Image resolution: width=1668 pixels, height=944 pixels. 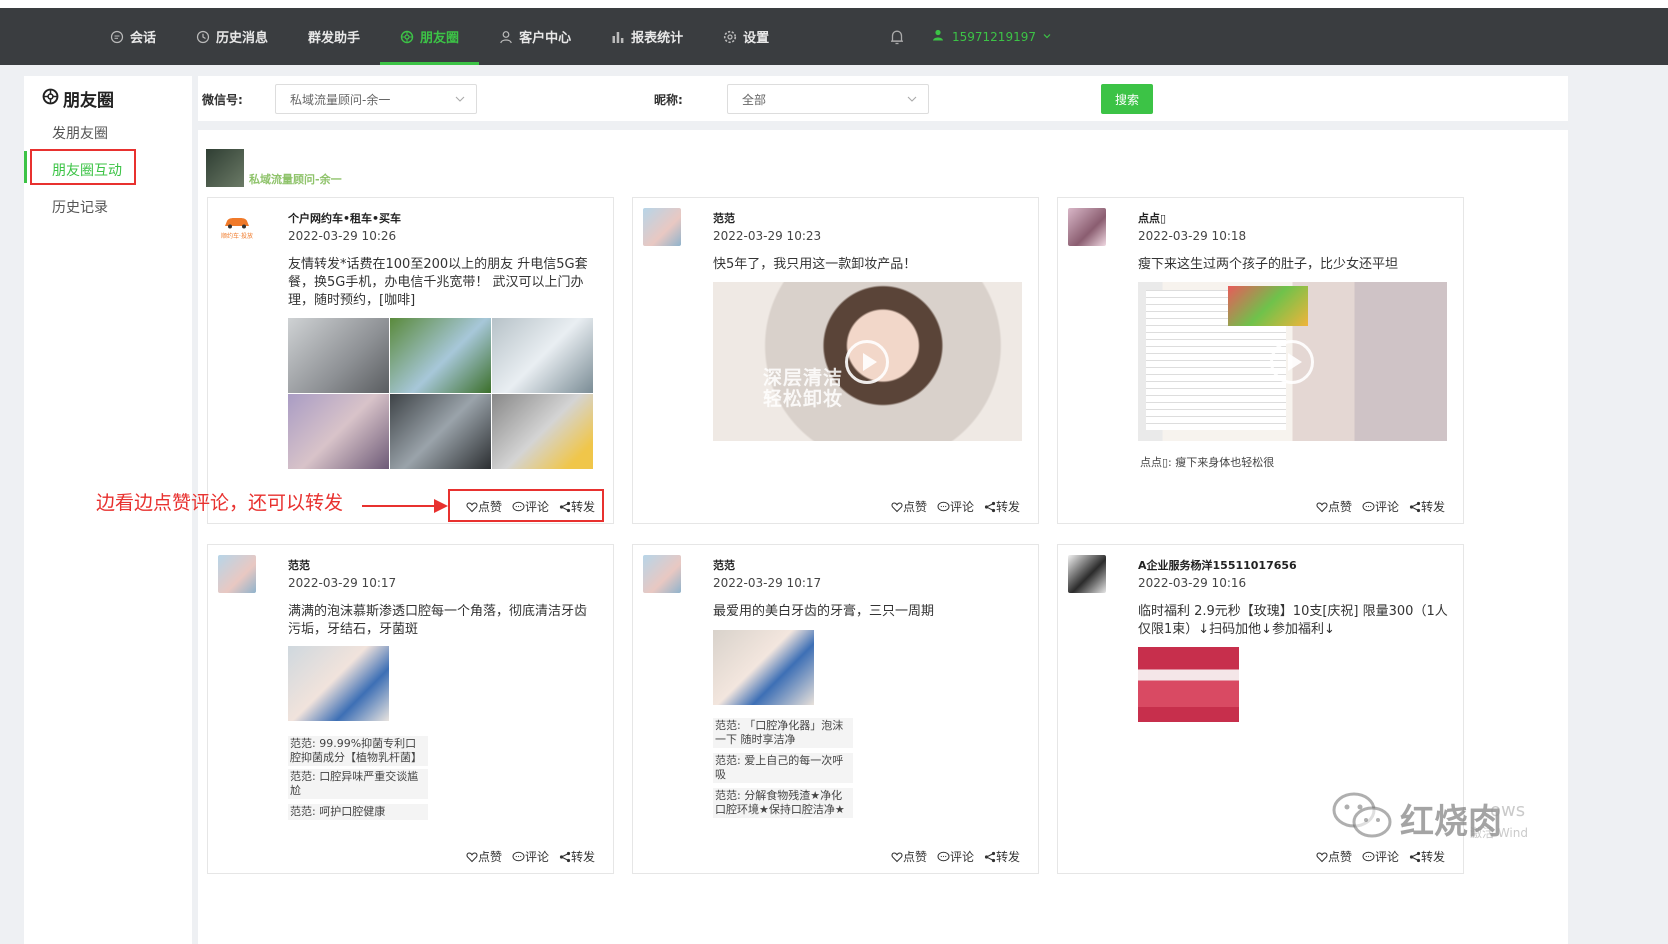 What do you see at coordinates (345, 218) in the screenshot?
I see `post-author: 个户网约车•租车•买车` at bounding box center [345, 218].